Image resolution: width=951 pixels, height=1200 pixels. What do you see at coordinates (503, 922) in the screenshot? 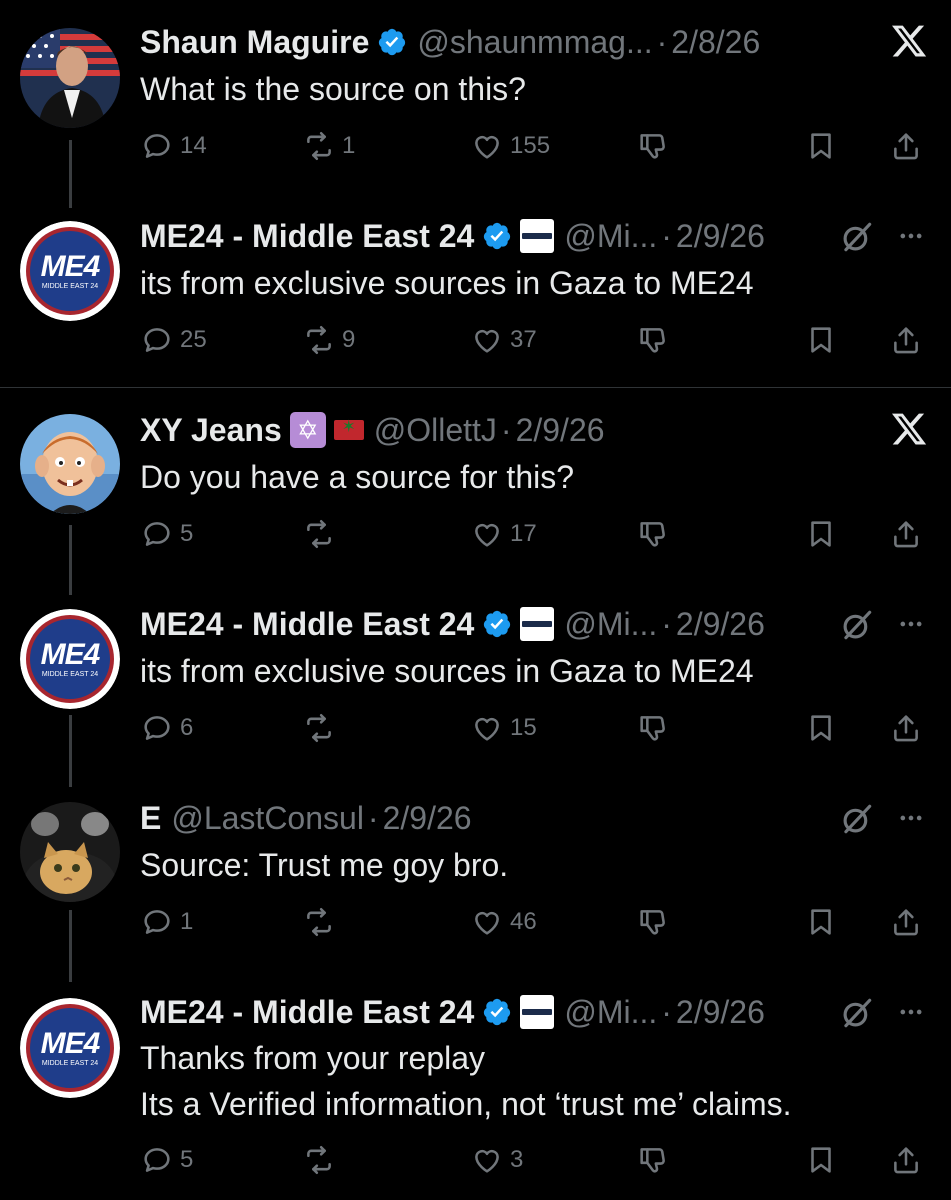
I see `like-button: 46` at bounding box center [503, 922].